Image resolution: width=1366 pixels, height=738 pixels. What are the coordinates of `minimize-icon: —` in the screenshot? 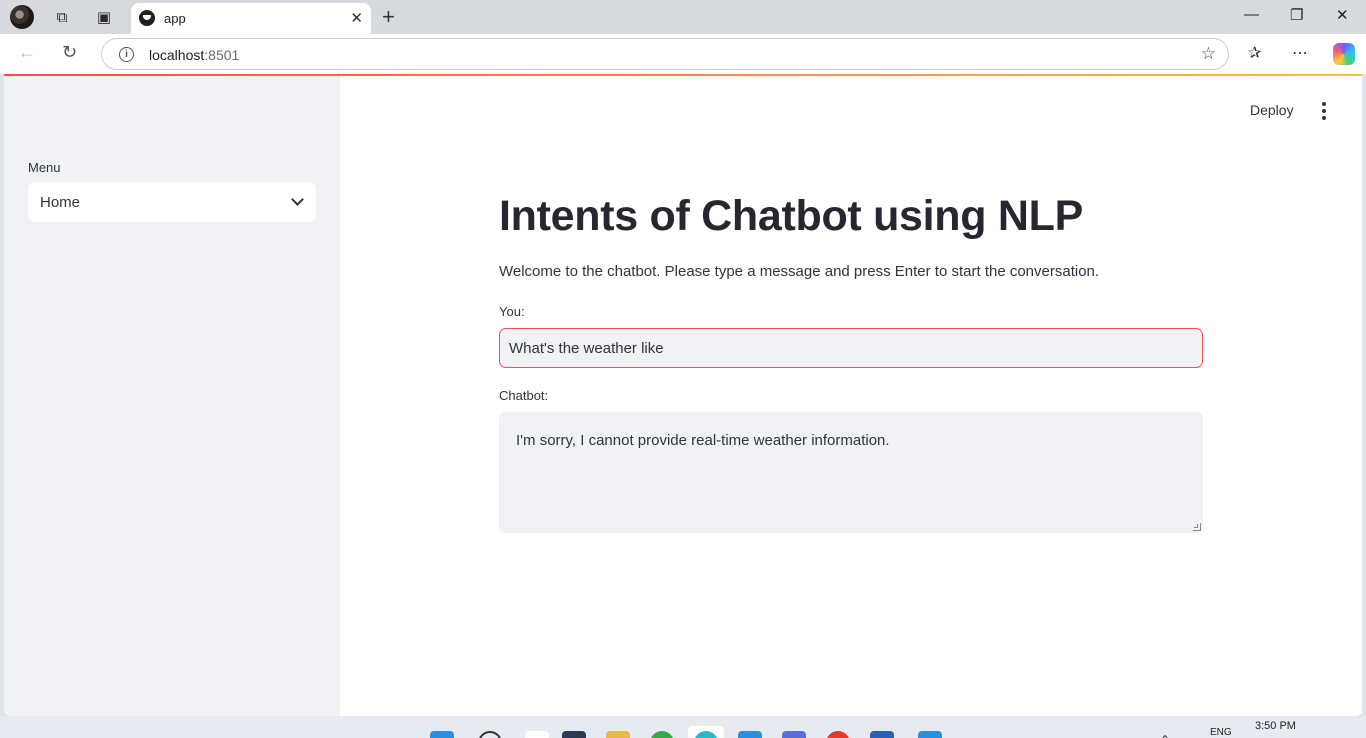 It's located at (1251, 14).